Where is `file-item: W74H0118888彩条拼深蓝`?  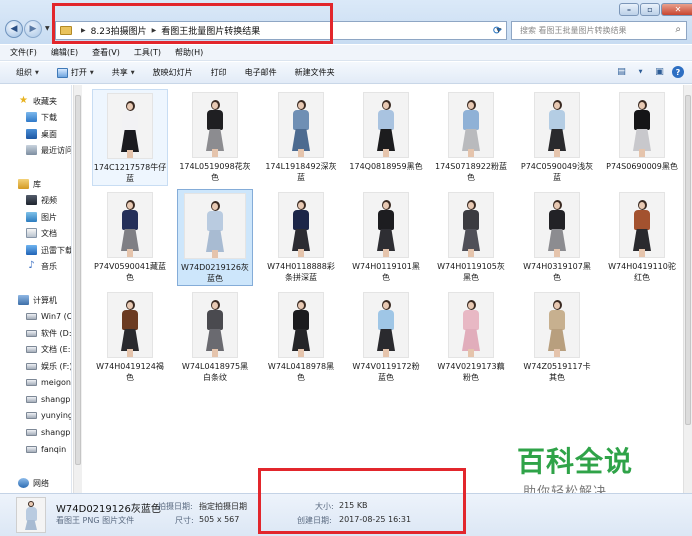
file-item: W74H0118888彩条拼深蓝 is located at coordinates (301, 237).